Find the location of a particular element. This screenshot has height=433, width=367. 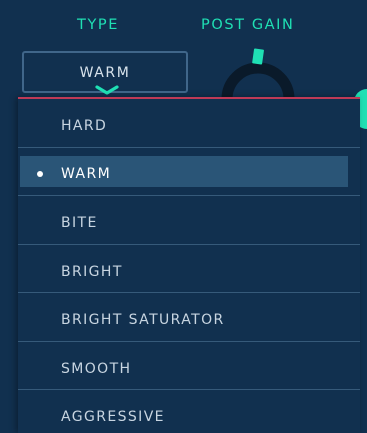

type-select-value: WARM is located at coordinates (105, 73).